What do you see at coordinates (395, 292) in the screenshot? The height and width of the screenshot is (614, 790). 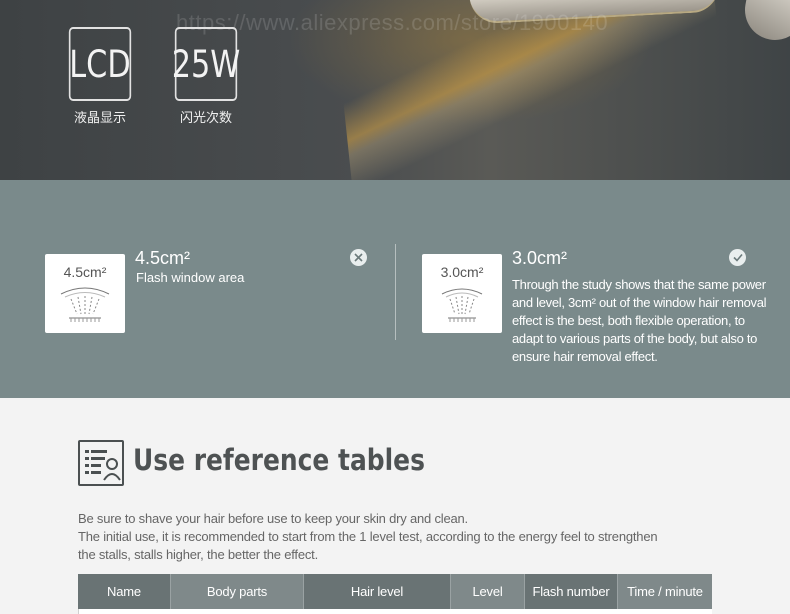 I see `divider` at bounding box center [395, 292].